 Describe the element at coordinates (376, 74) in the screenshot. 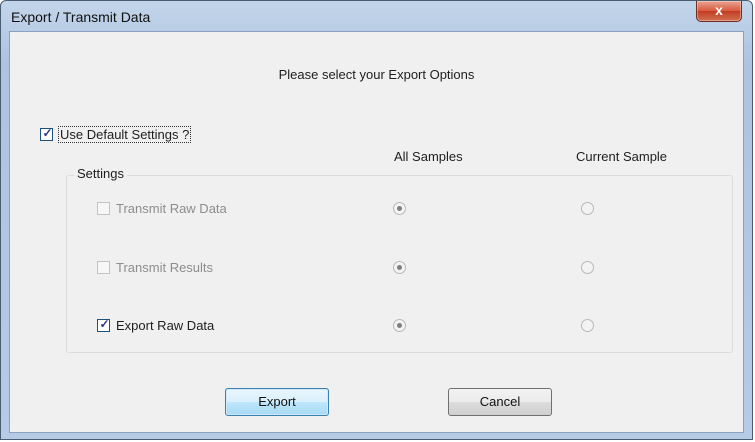

I see `dialog-header: Please select your Export Options` at that location.